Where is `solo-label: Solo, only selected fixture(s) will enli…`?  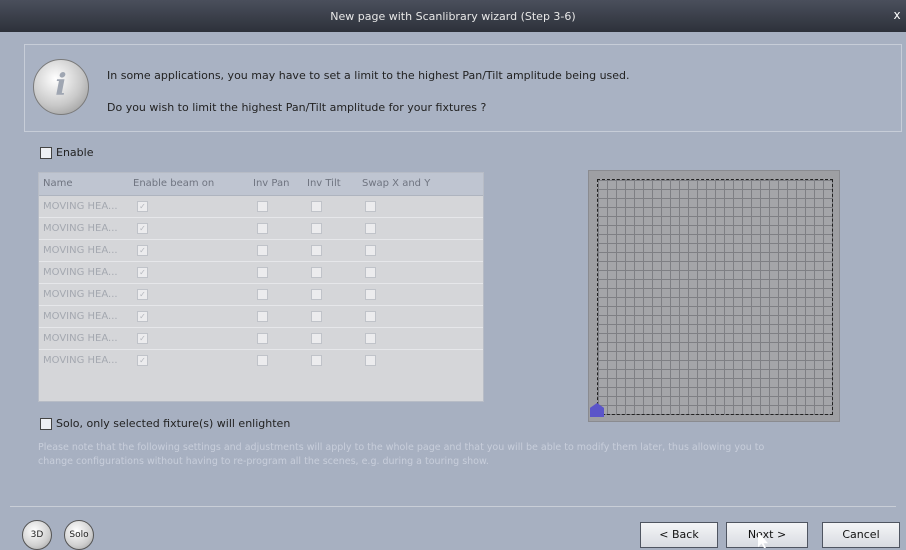
solo-label: Solo, only selected fixture(s) will enli… is located at coordinates (173, 423).